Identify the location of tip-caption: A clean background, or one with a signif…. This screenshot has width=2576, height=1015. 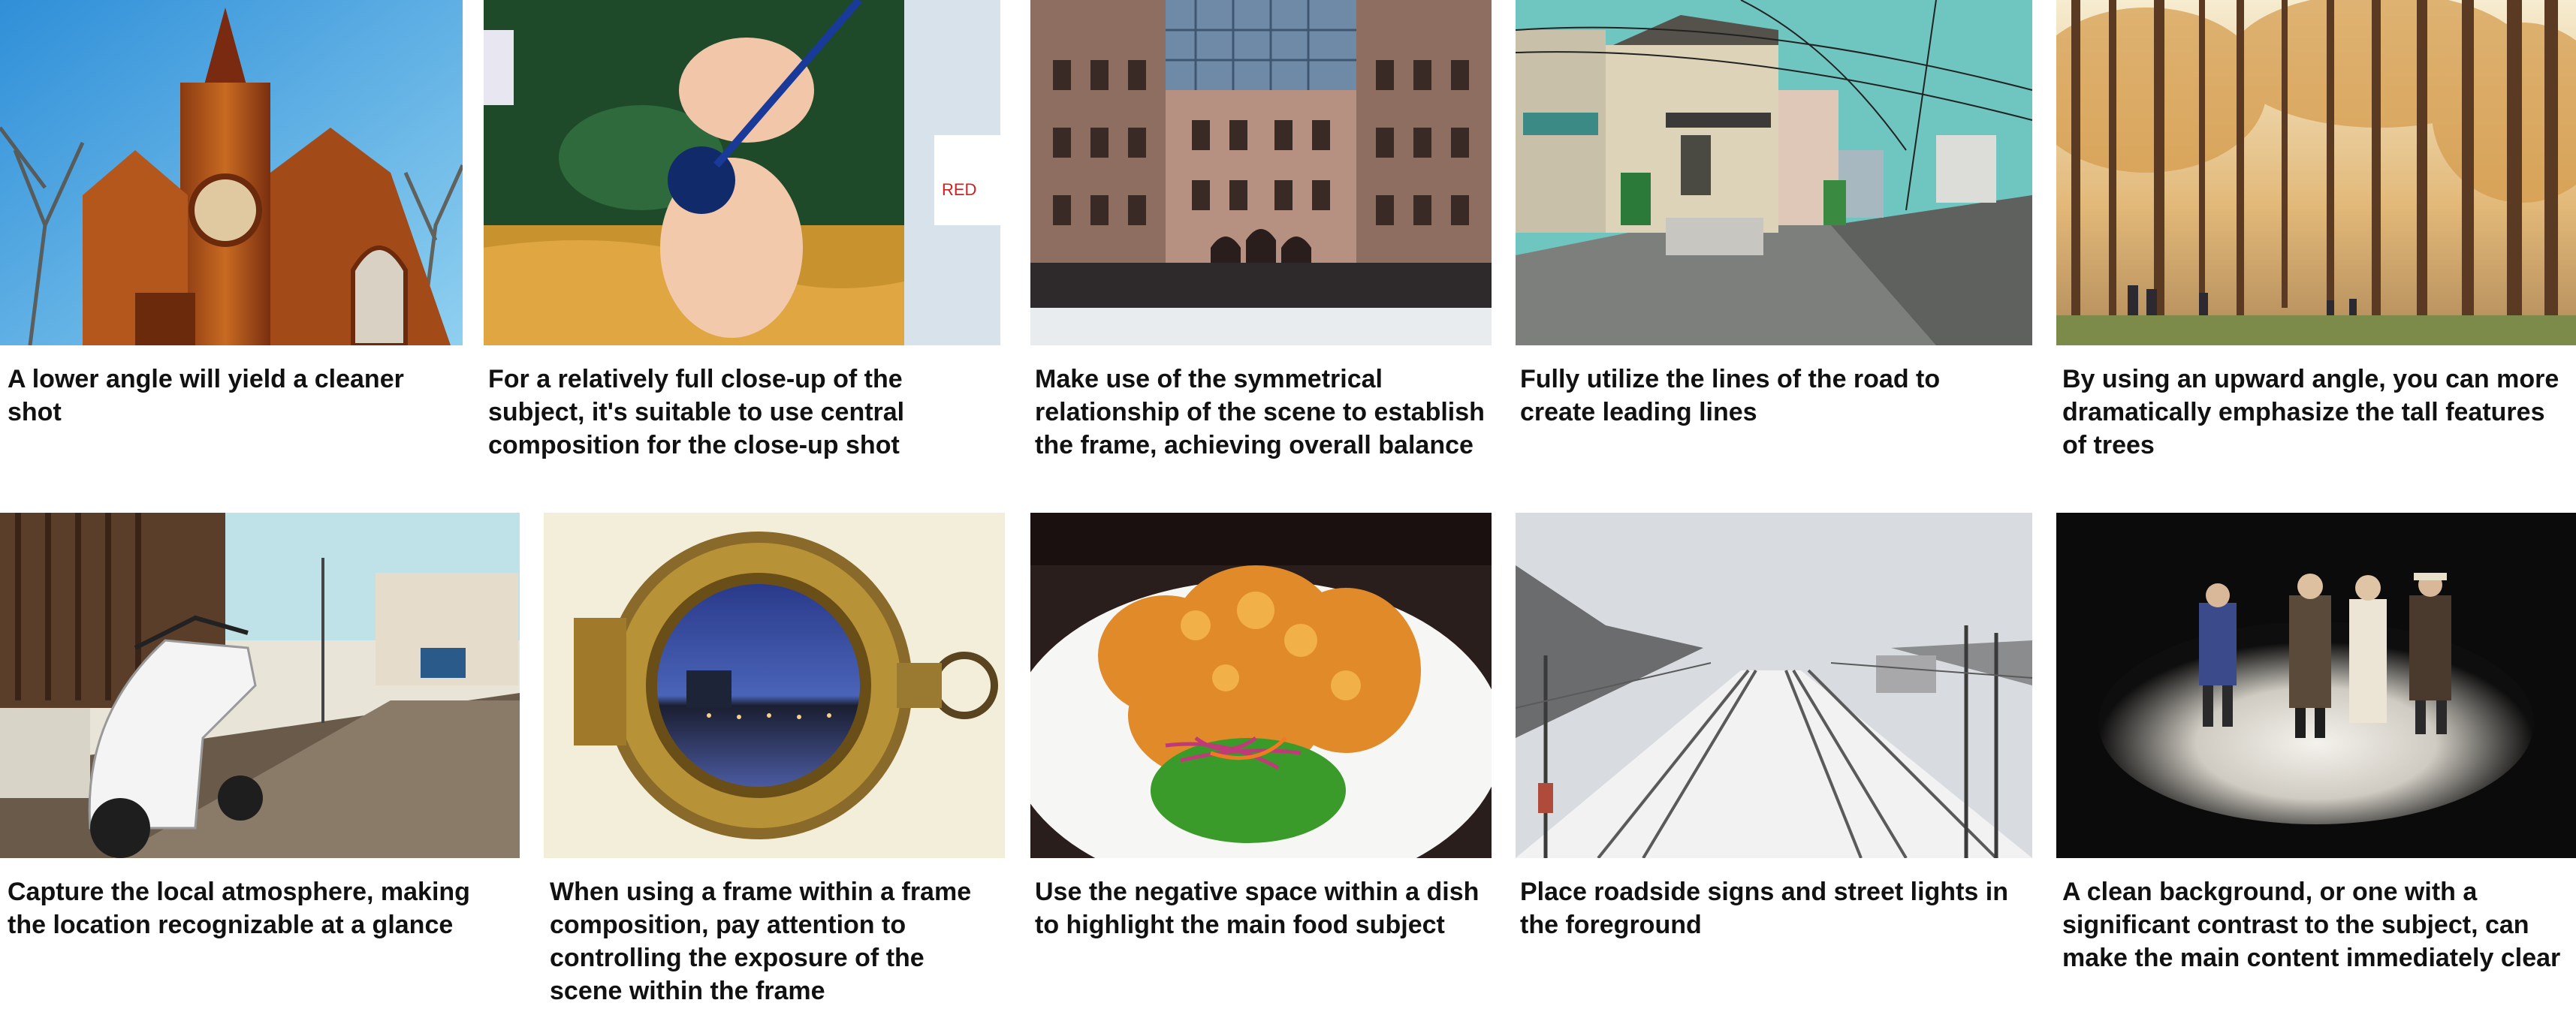
(2311, 925).